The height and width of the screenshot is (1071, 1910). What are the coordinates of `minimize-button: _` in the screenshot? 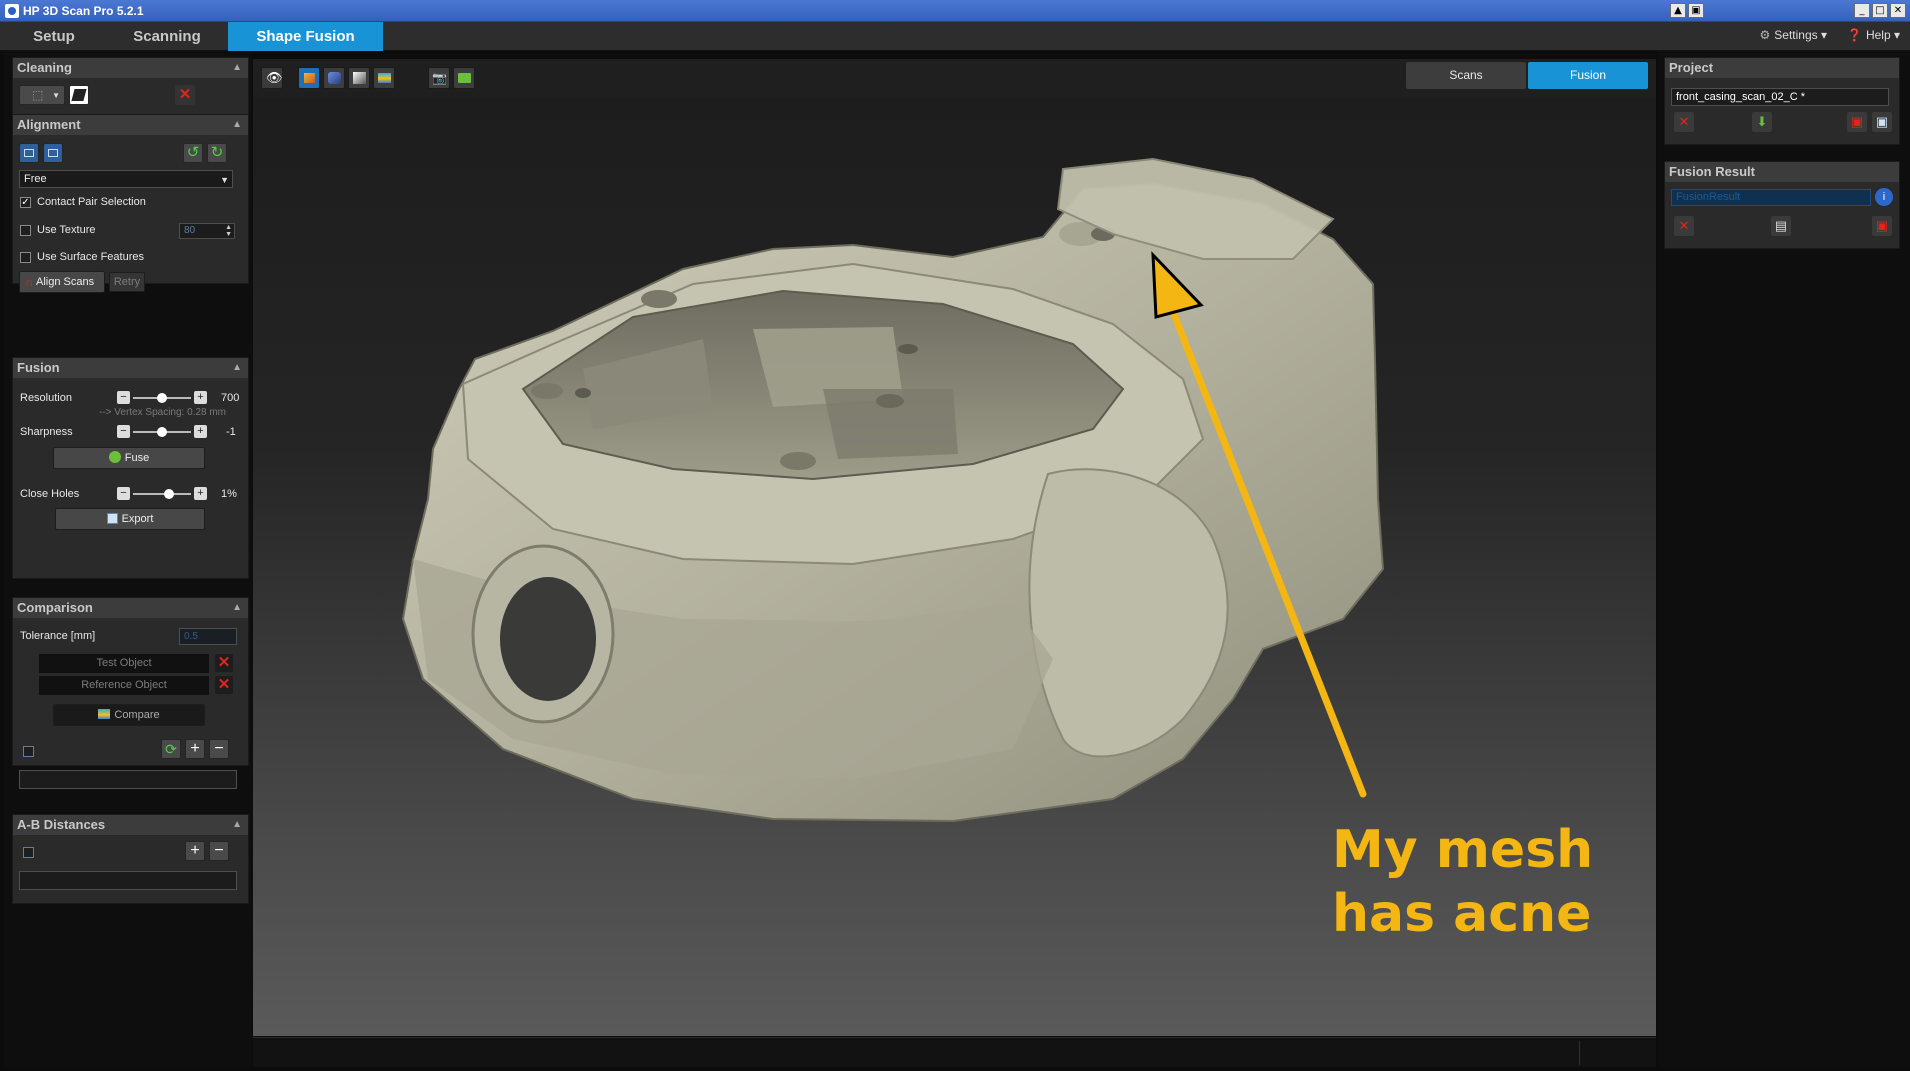 It's located at (1862, 10).